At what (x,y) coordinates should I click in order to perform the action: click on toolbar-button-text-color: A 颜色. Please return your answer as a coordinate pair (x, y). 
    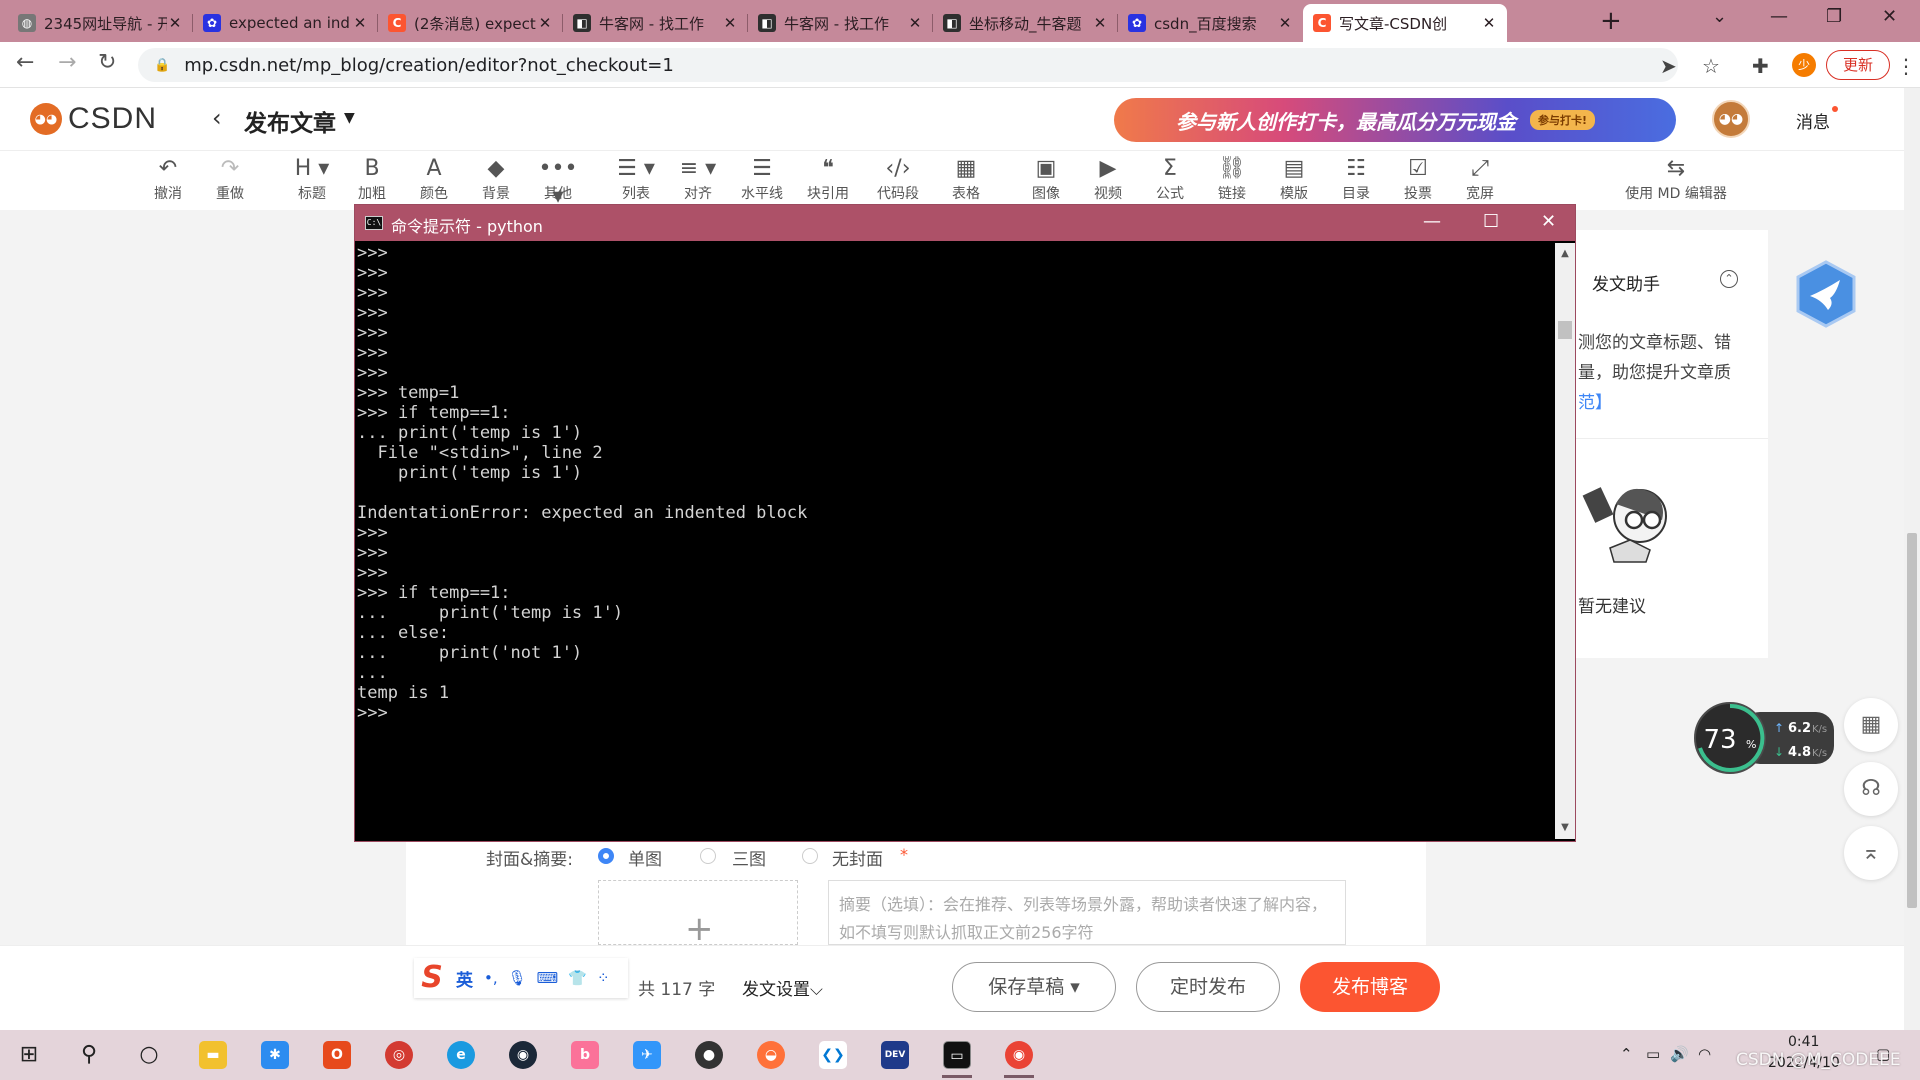
    Looking at the image, I should click on (434, 179).